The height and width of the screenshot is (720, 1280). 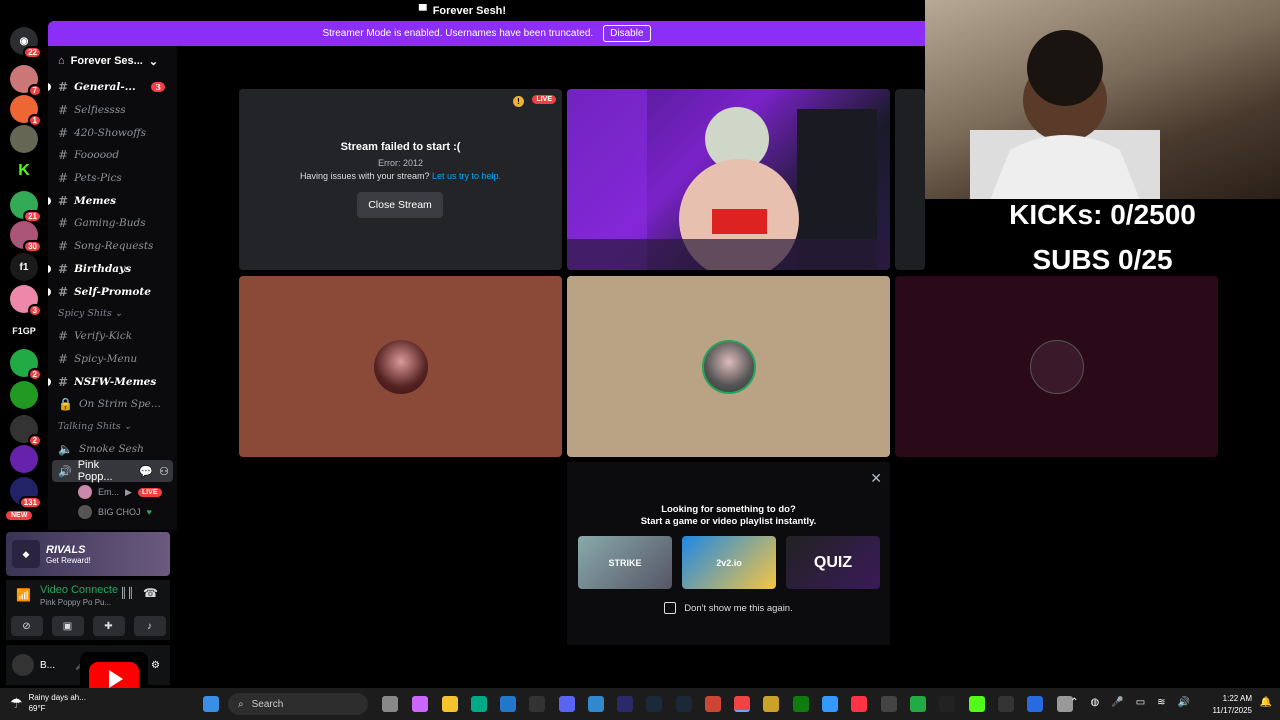 I want to click on server-icon-9: 2, so click(x=26, y=431).